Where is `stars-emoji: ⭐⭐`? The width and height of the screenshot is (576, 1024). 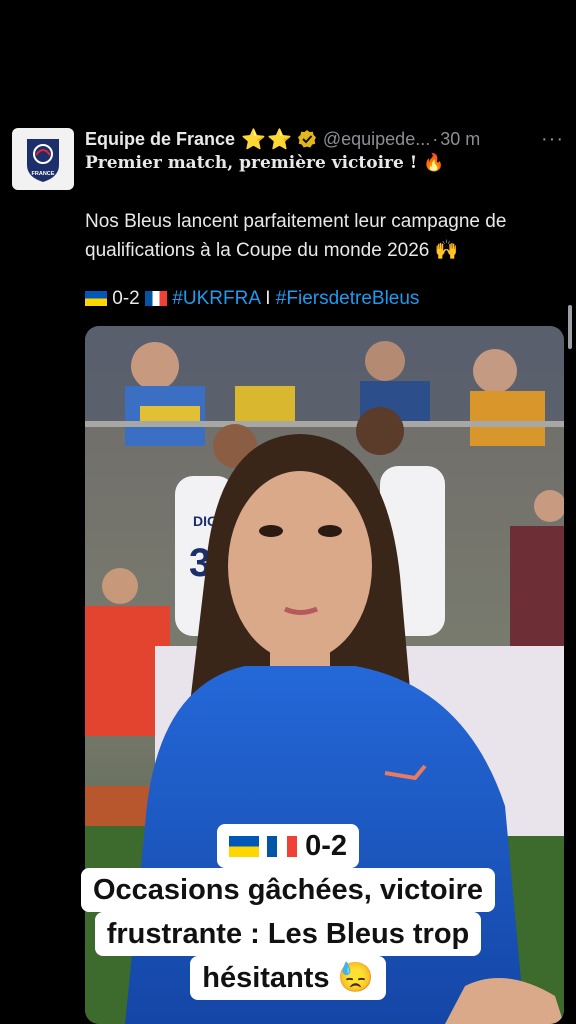
stars-emoji: ⭐⭐ is located at coordinates (267, 139).